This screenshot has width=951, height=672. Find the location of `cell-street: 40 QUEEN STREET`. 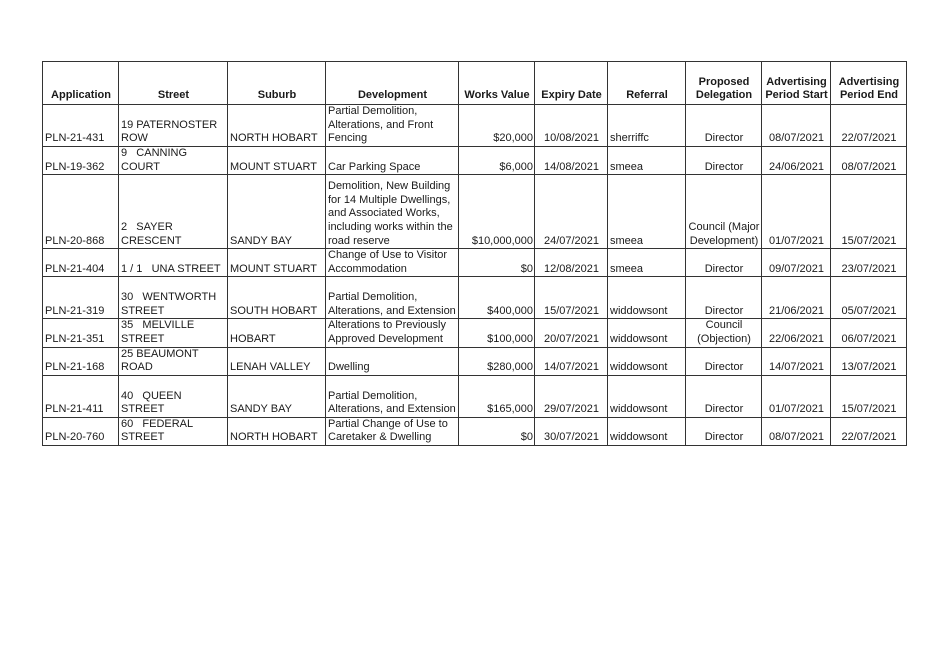

cell-street: 40 QUEEN STREET is located at coordinates (173, 396).